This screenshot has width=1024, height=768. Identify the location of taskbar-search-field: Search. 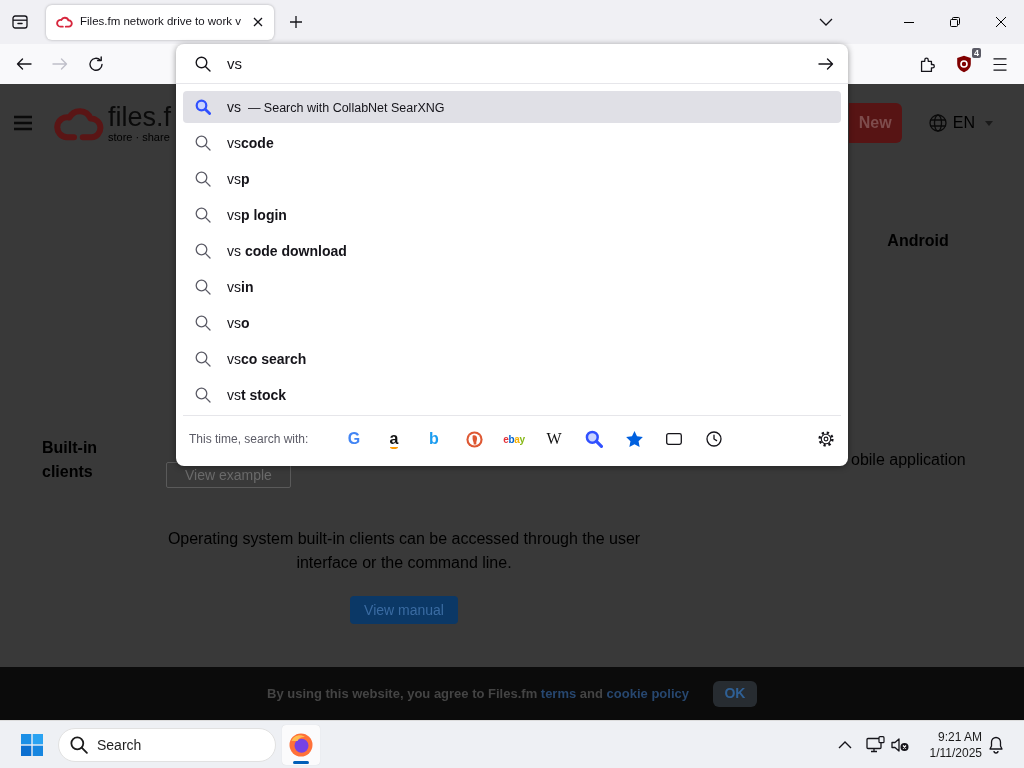
(167, 744).